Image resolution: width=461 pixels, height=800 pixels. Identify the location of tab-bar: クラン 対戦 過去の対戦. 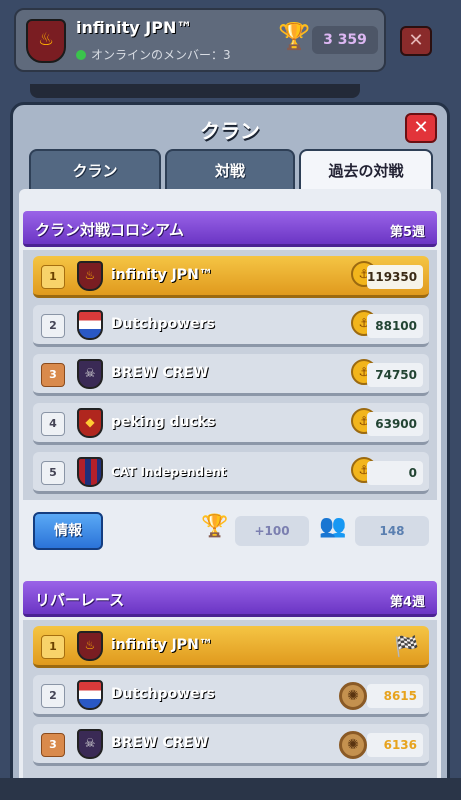
(231, 169).